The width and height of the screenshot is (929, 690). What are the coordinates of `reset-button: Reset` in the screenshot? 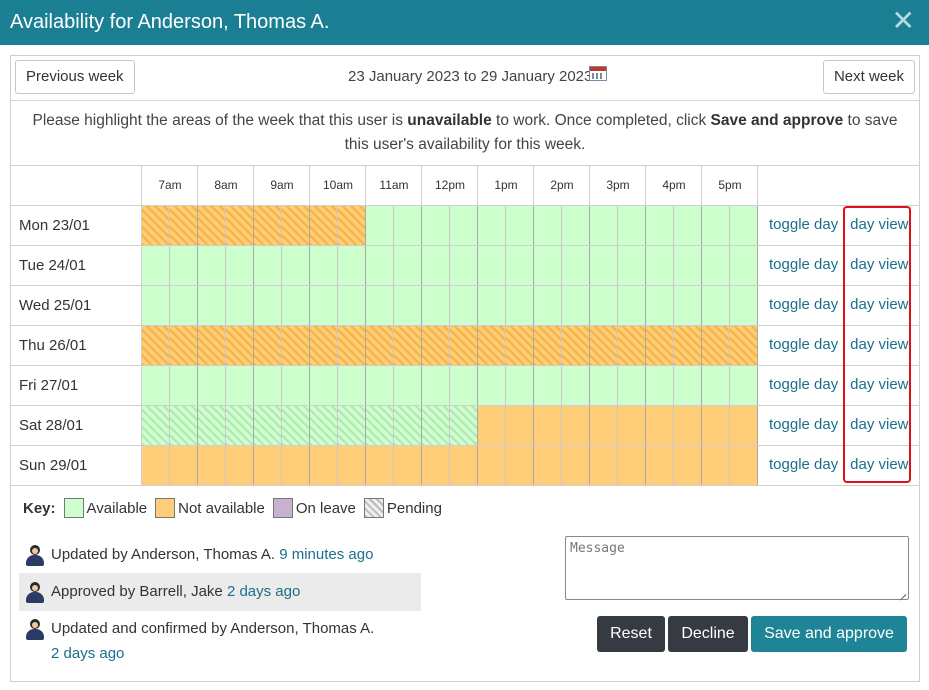 It's located at (631, 634).